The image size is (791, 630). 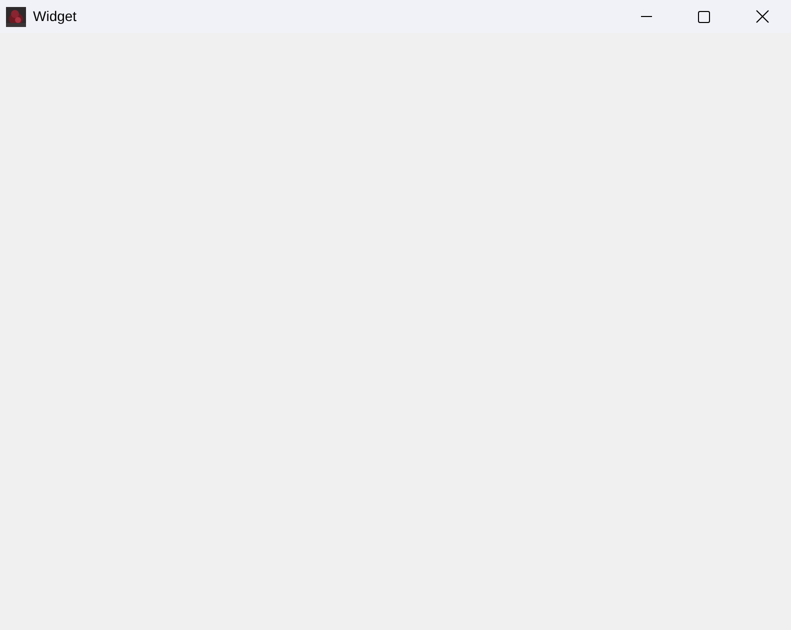 What do you see at coordinates (762, 16) in the screenshot?
I see `close-icon` at bounding box center [762, 16].